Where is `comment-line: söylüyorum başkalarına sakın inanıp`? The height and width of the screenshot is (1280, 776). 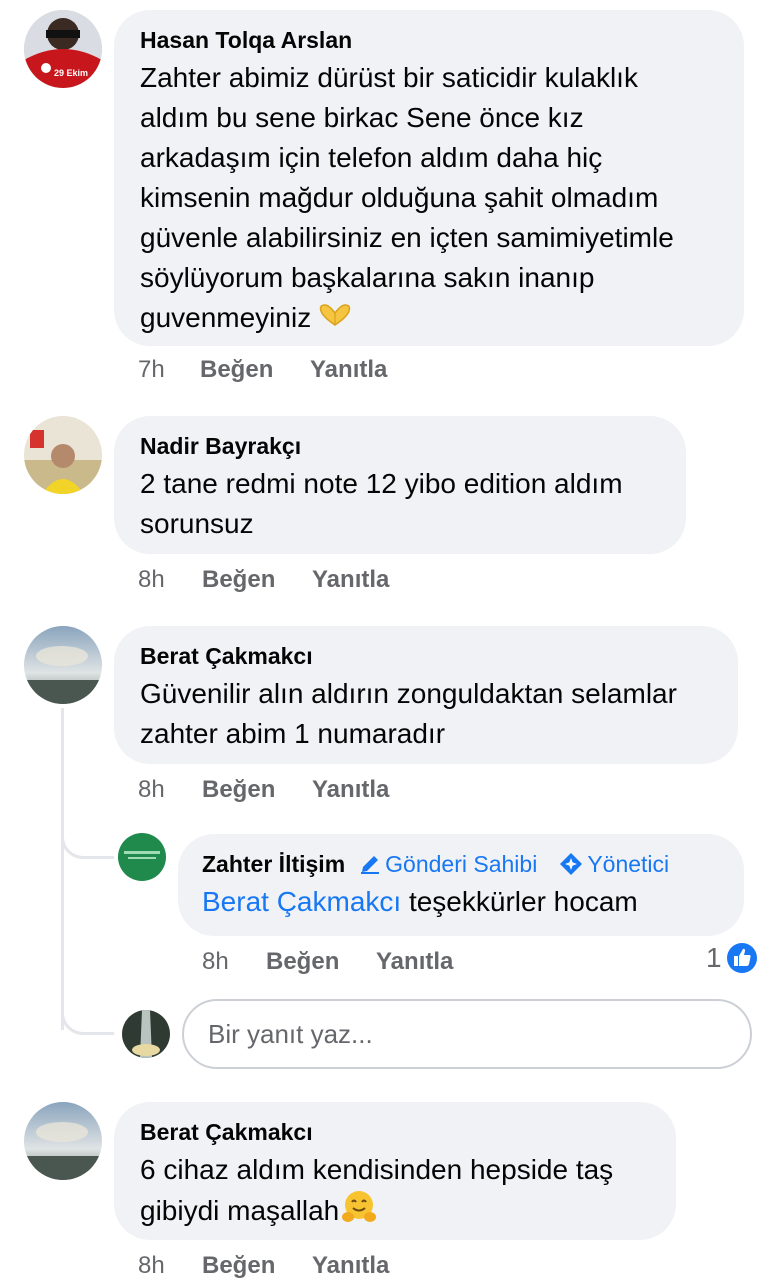
comment-line: söylüyorum başkalarına sakın inanıp is located at coordinates (367, 277).